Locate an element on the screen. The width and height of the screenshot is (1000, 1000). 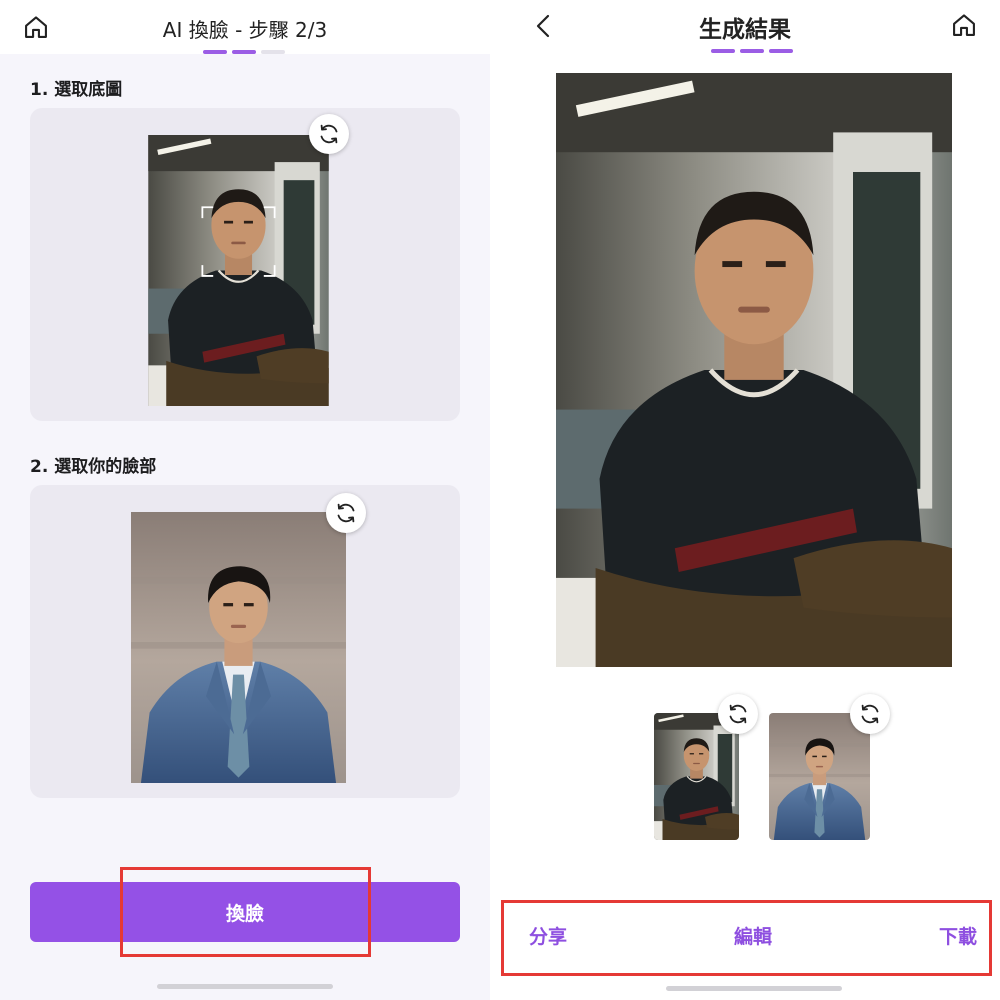
face-image is located at coordinates (238, 647).